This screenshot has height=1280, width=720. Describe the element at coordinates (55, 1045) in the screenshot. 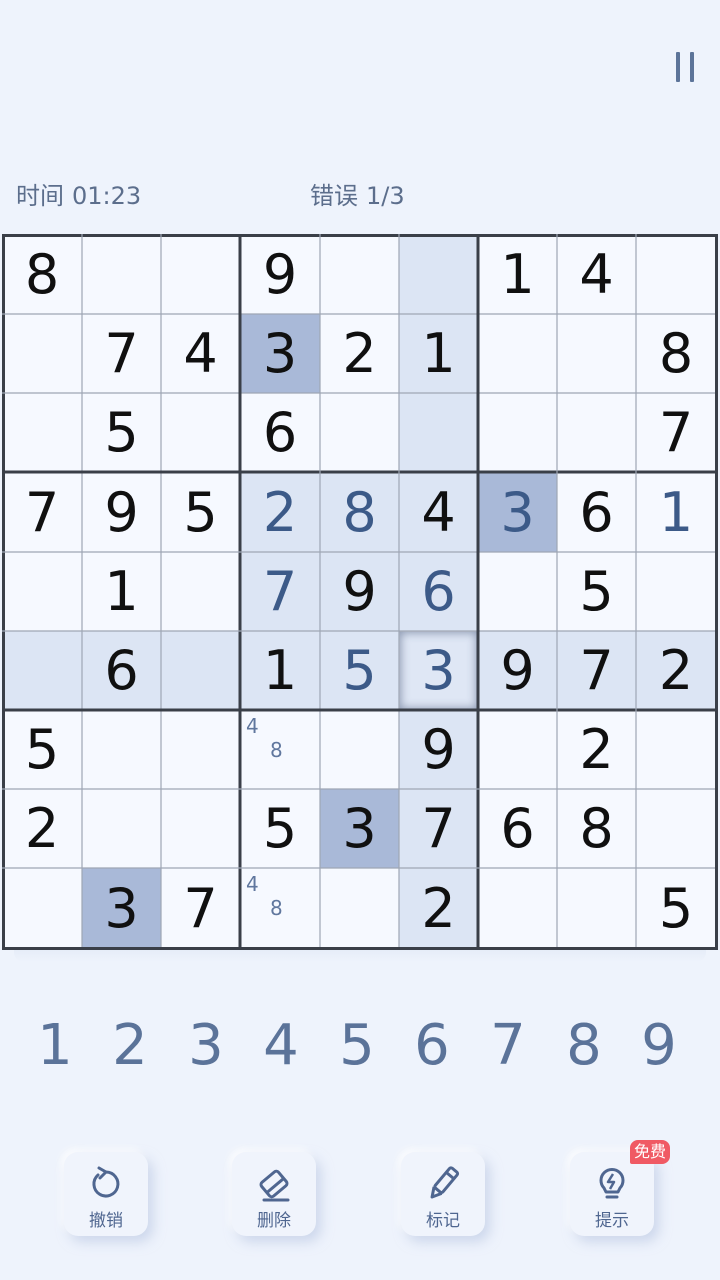

I see `number-key-1: 1` at that location.